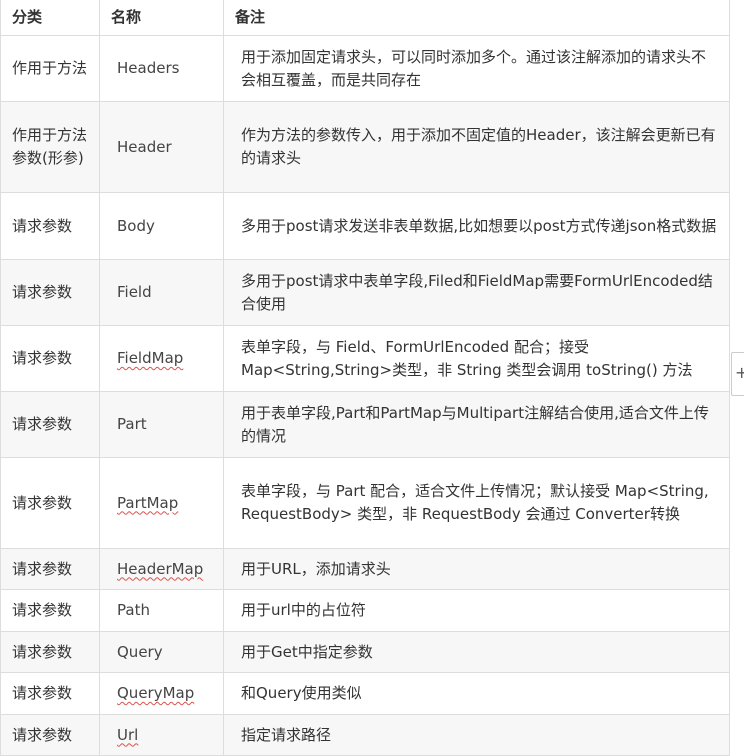  I want to click on table-row: 请求参数 Query 用于Get中指定参数, so click(365, 652).